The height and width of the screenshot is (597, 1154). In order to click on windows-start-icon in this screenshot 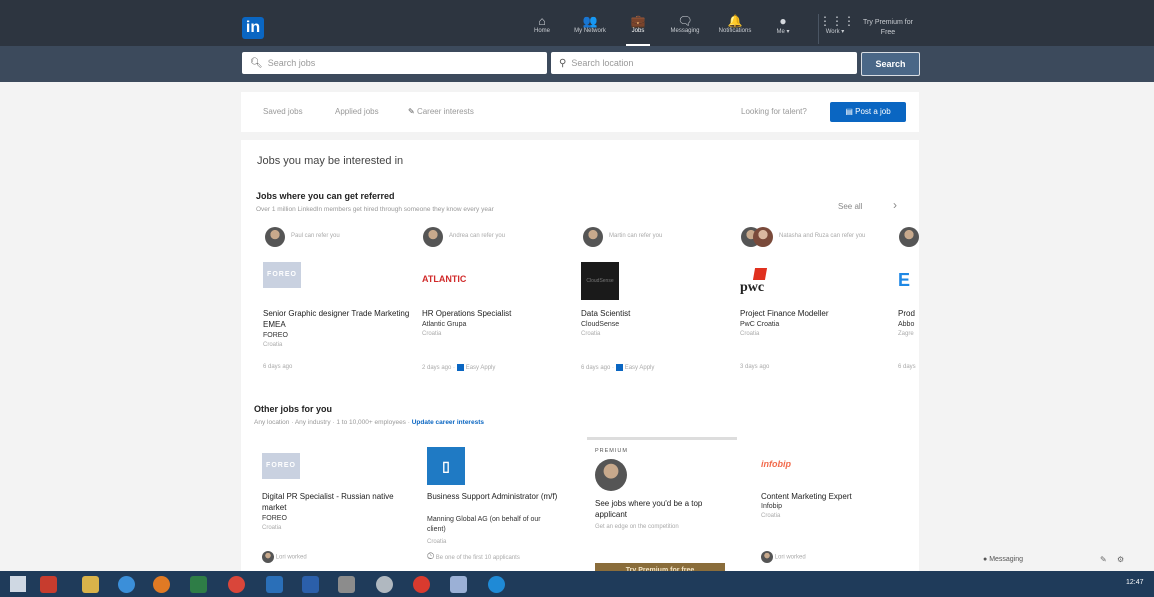, I will do `click(18, 584)`.